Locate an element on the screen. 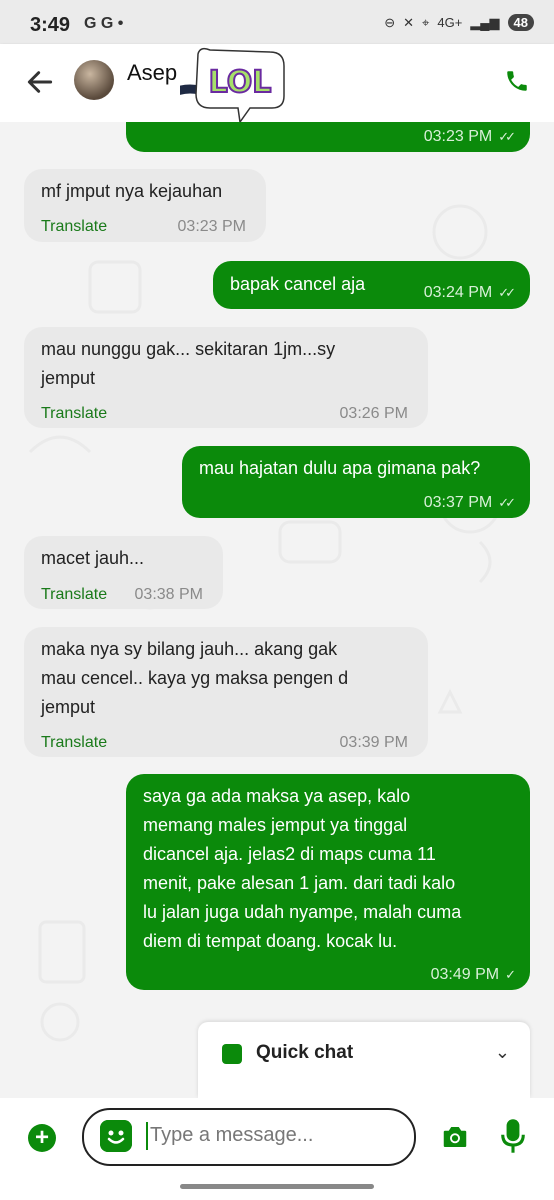  sticker-text: LOL is located at coordinates (240, 82).